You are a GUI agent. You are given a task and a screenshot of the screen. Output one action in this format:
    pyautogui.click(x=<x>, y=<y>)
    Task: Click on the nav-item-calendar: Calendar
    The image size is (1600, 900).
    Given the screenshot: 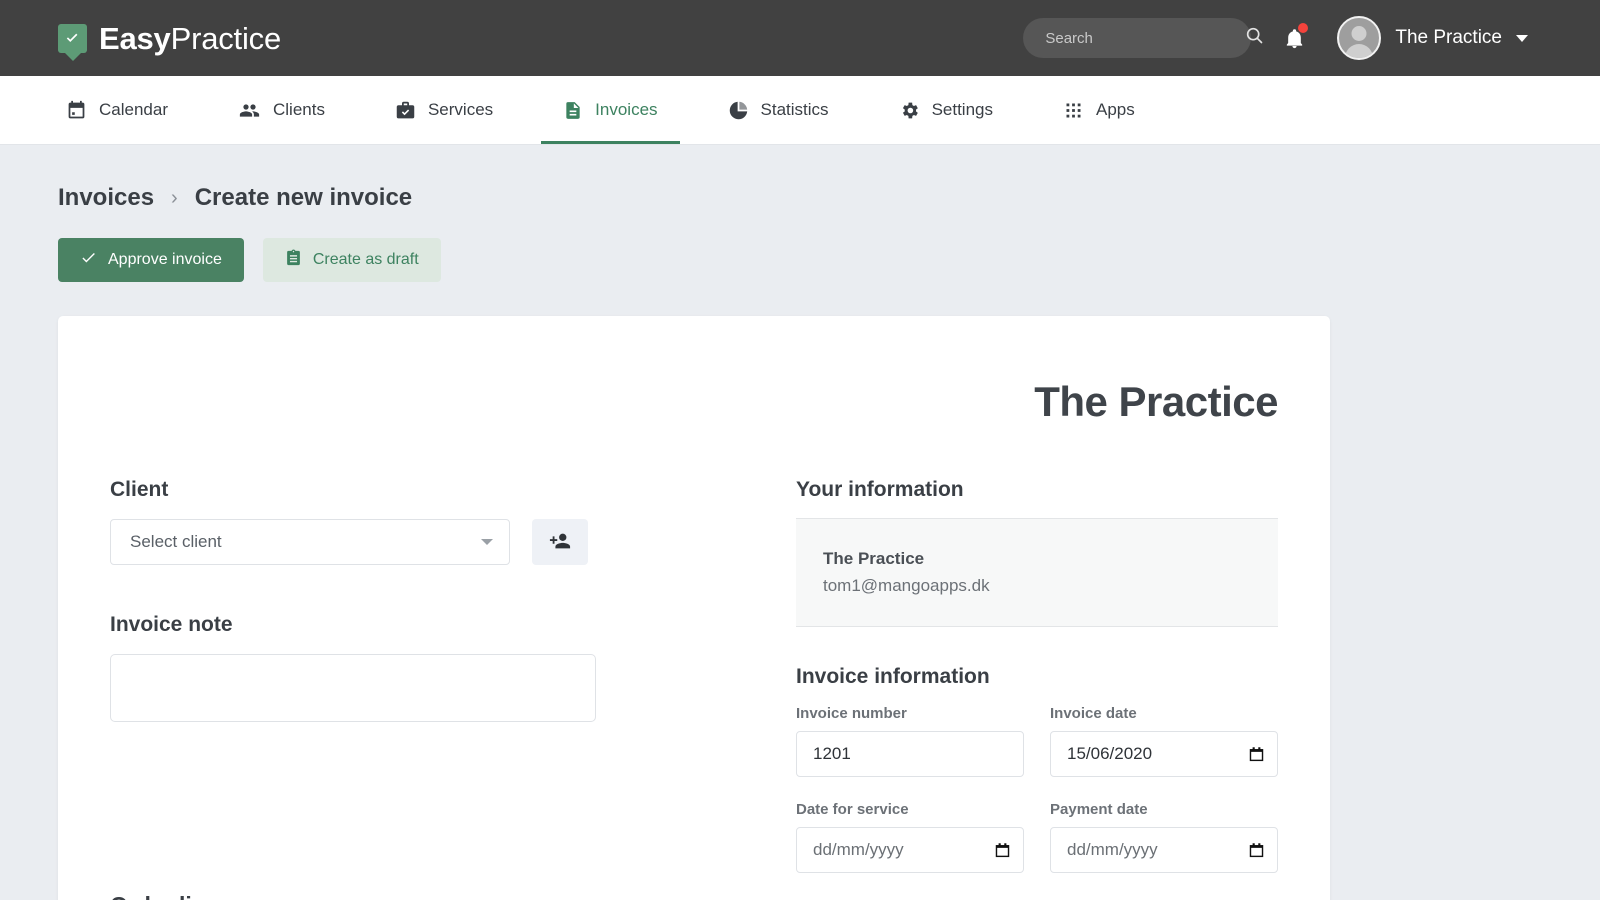 What is the action you would take?
    pyautogui.click(x=117, y=110)
    